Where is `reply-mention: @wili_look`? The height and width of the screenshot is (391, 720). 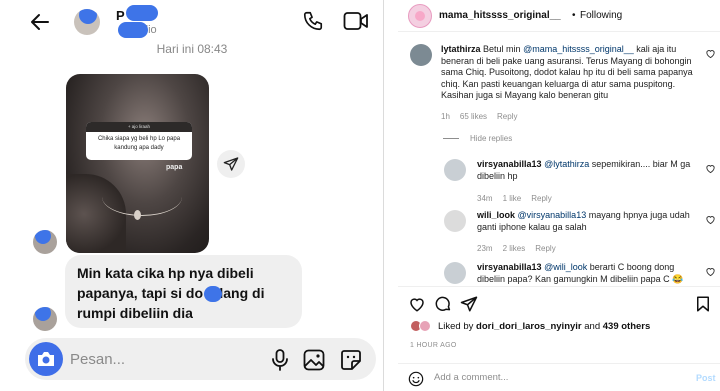
reply-mention: @wili_look is located at coordinates (565, 267).